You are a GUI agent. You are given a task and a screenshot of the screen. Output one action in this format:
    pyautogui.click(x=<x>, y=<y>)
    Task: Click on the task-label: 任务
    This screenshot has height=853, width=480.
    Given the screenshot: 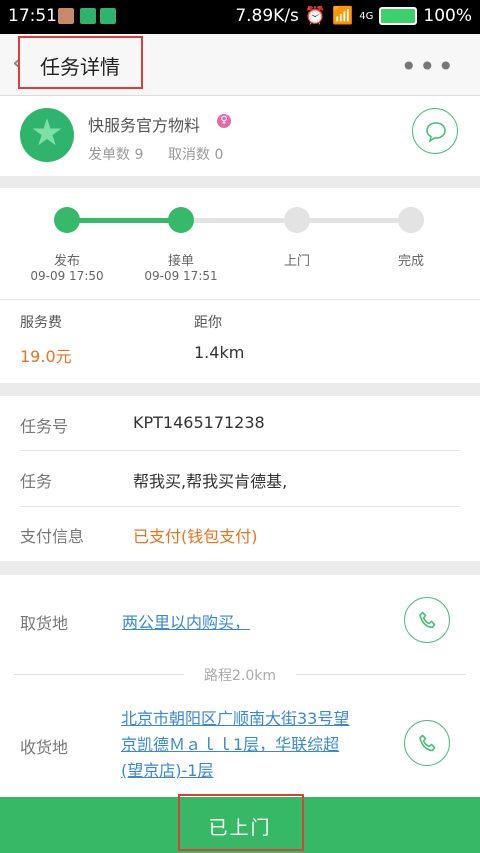 What is the action you would take?
    pyautogui.click(x=36, y=481)
    